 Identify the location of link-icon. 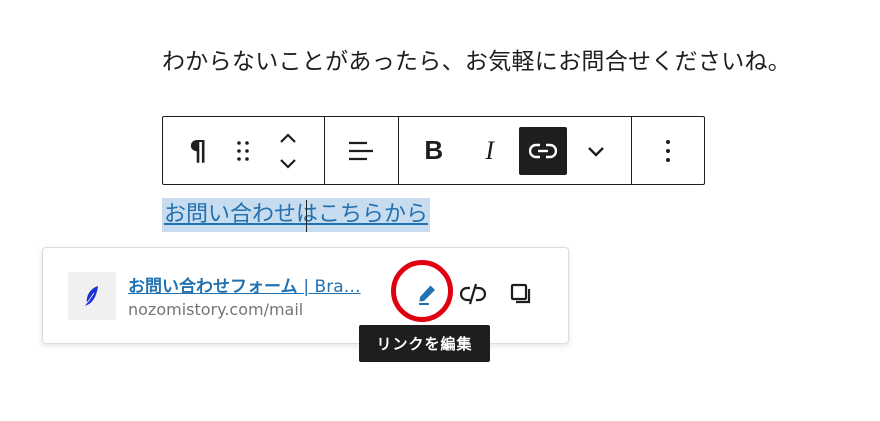
(542, 150).